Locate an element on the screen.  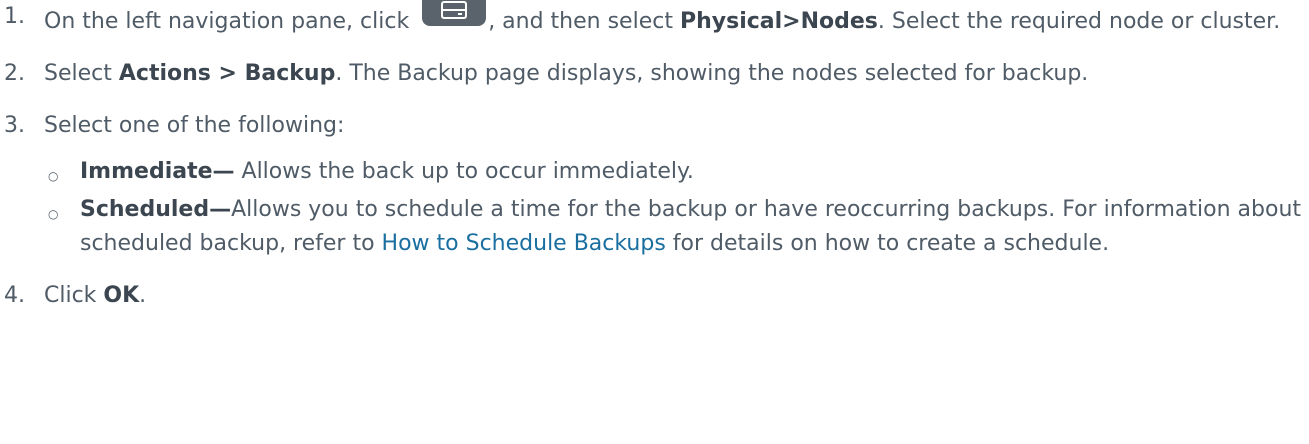
menu-path: Actions > Backup is located at coordinates (227, 73).